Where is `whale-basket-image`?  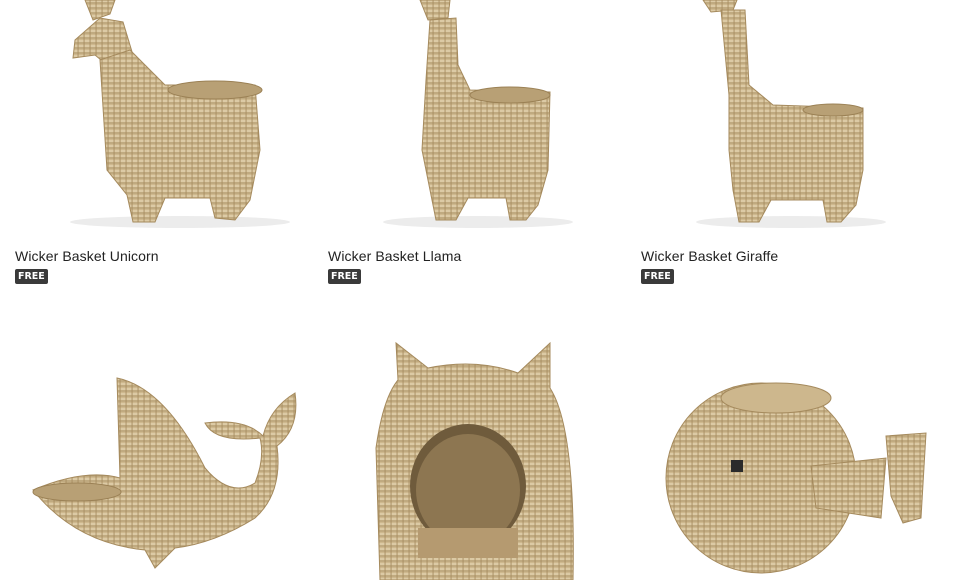
whale-basket-image is located at coordinates (162, 449).